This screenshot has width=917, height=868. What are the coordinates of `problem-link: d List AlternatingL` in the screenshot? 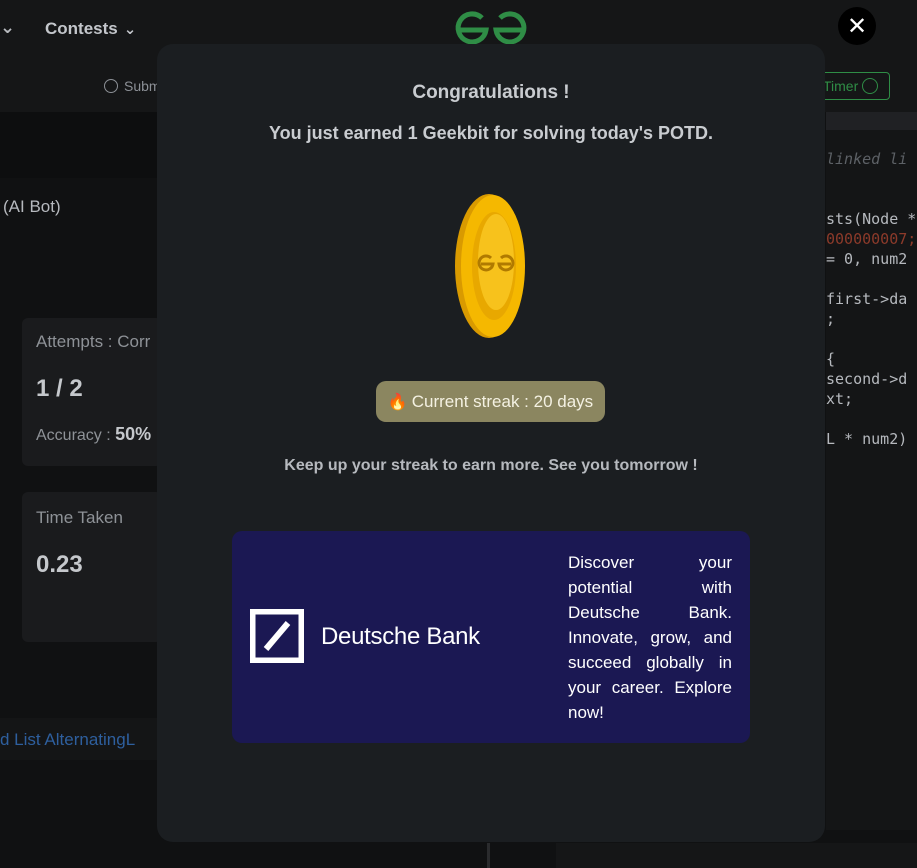 It's located at (80, 739).